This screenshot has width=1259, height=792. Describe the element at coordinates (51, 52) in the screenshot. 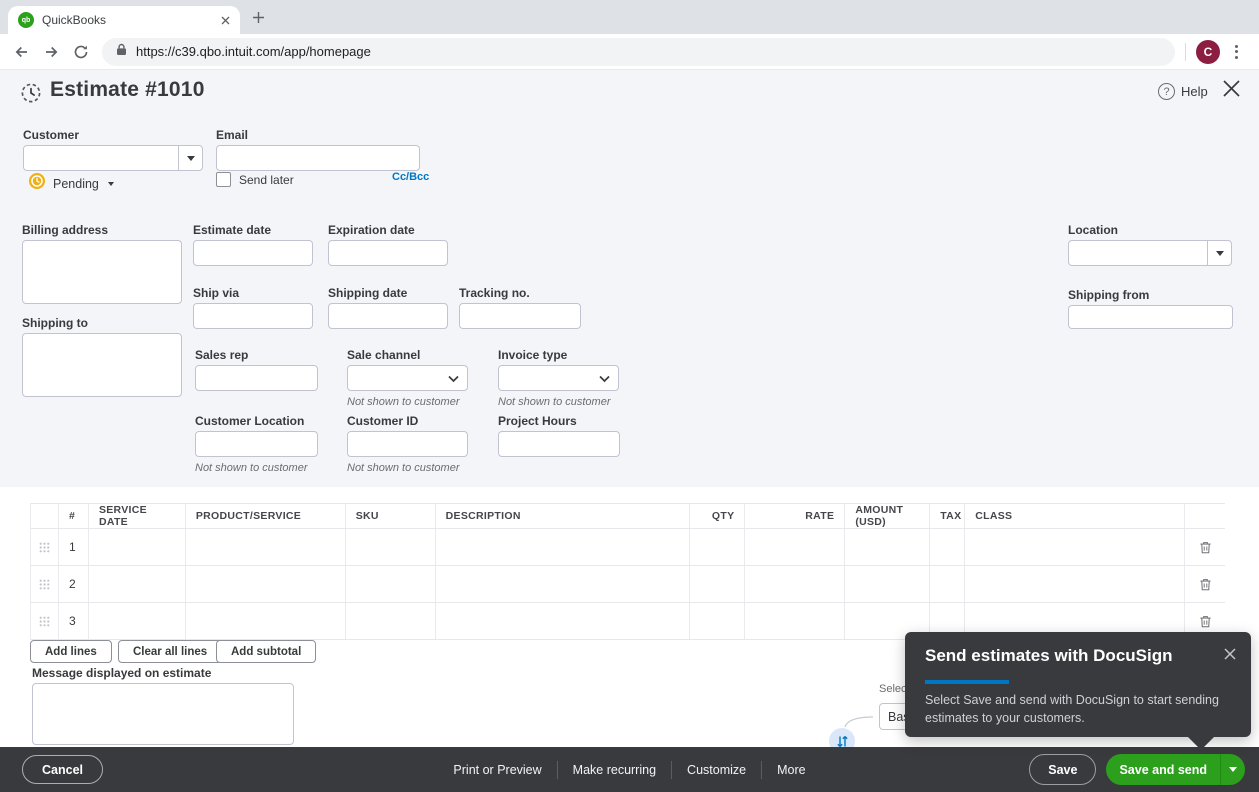

I see `forward-icon` at that location.